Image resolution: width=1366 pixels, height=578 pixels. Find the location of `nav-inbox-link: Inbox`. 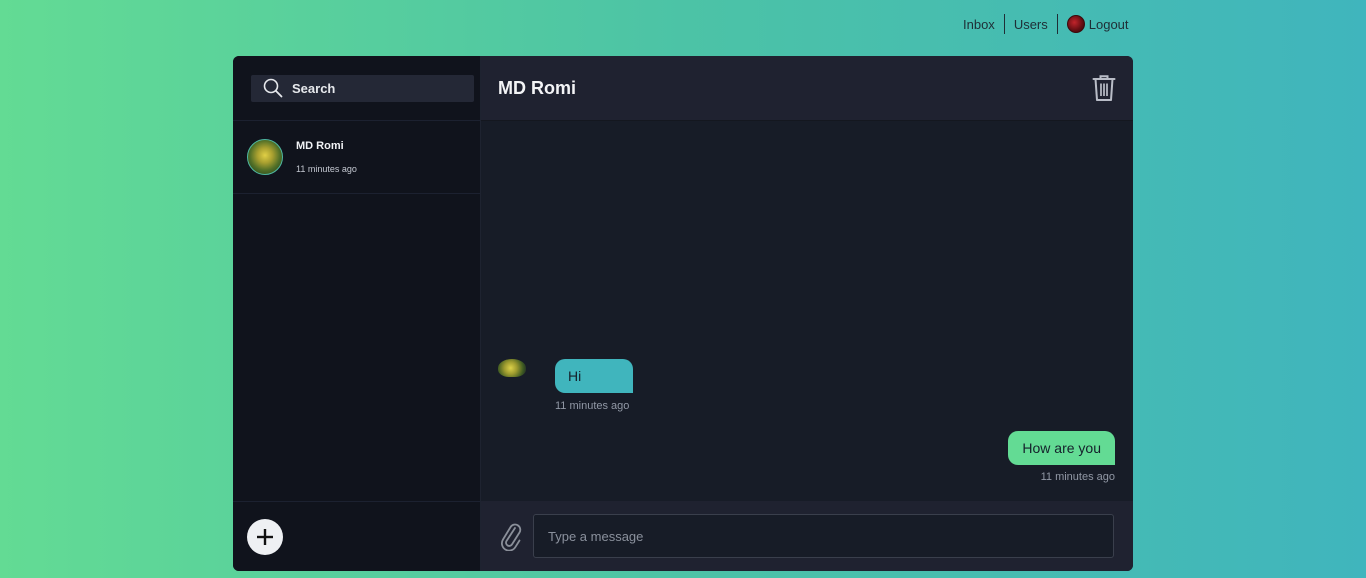

nav-inbox-link: Inbox is located at coordinates (979, 24).